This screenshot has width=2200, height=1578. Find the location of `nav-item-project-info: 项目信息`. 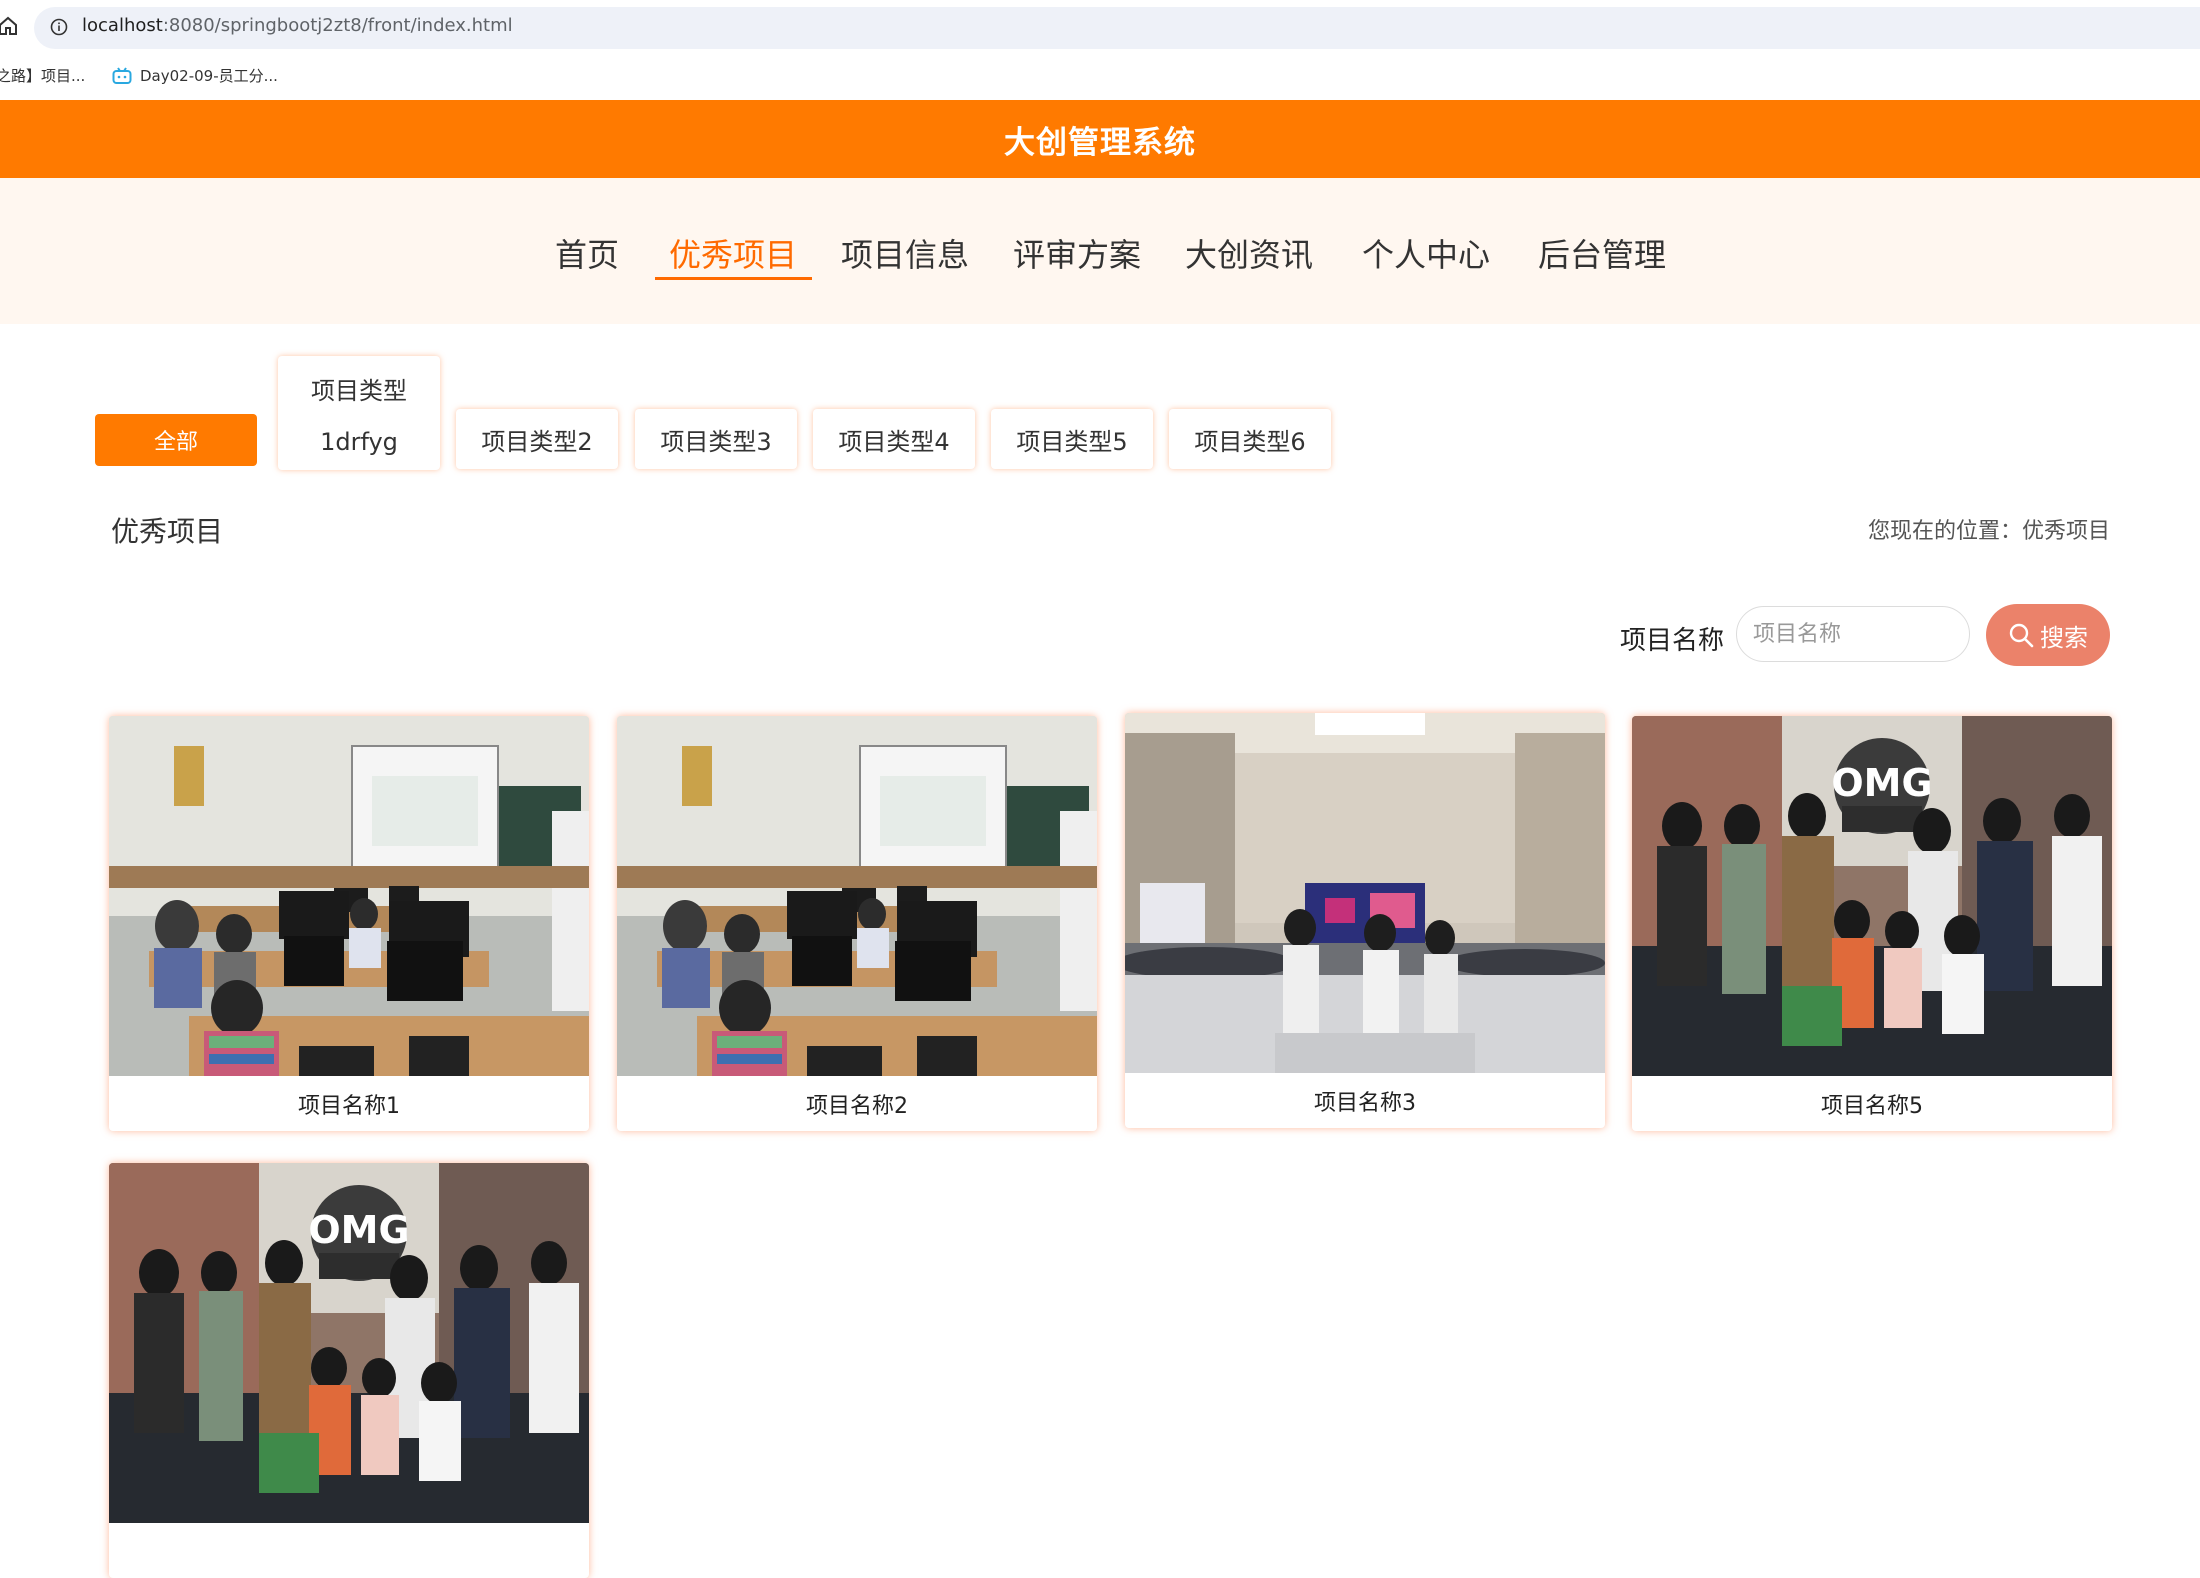

nav-item-project-info: 项目信息 is located at coordinates (905, 253).